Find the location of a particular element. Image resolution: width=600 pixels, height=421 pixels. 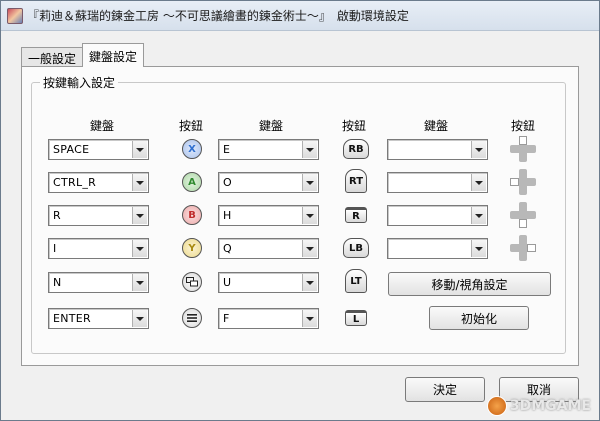

key1-select-row1: SPACE is located at coordinates (98, 149).